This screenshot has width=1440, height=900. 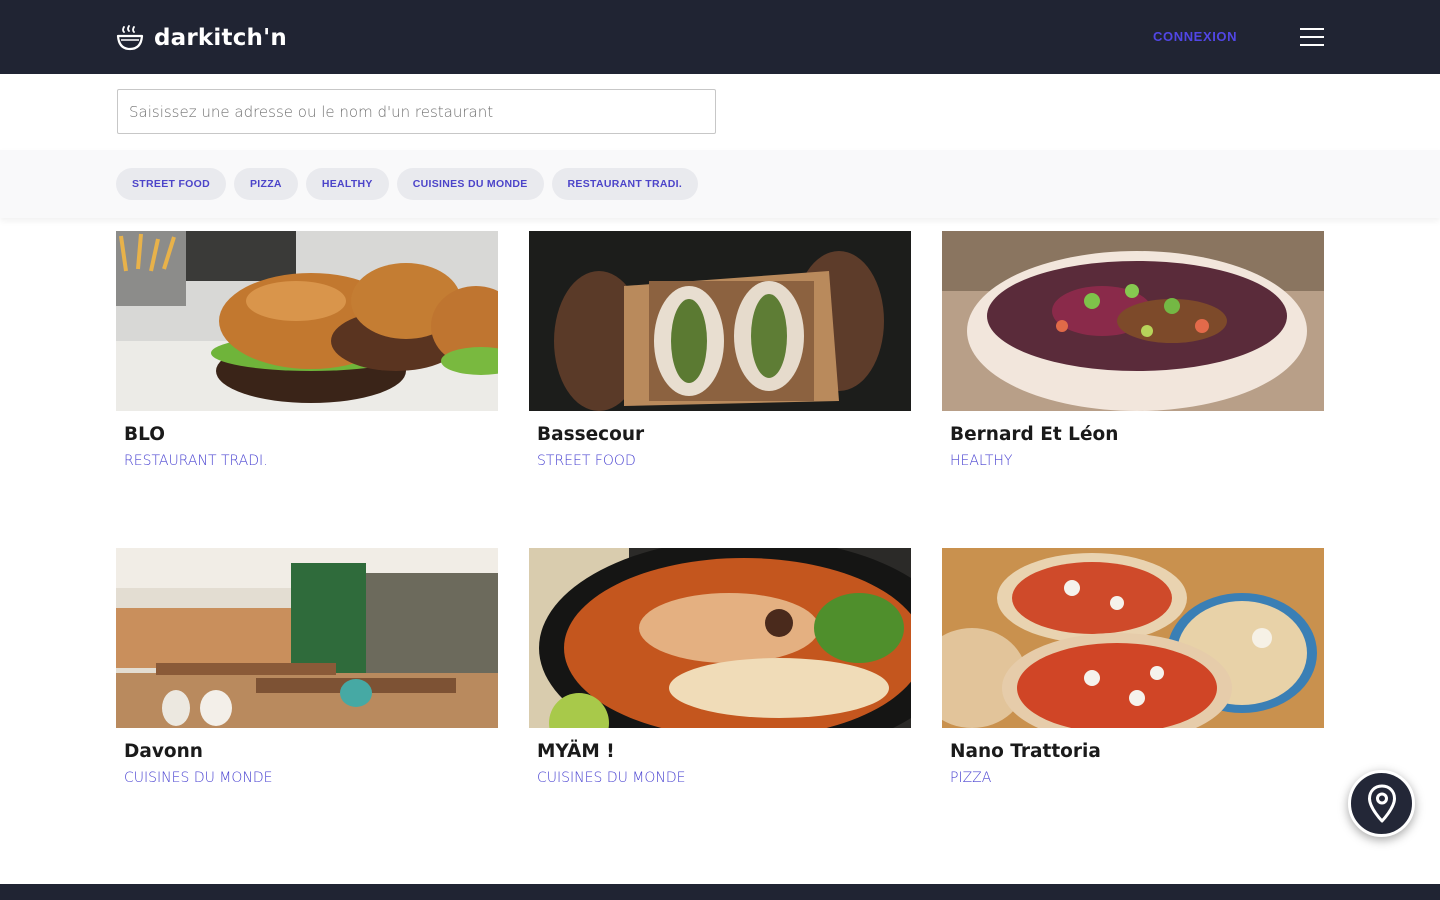 What do you see at coordinates (171, 184) in the screenshot?
I see `filter-chip-street-food: STREET FOOD` at bounding box center [171, 184].